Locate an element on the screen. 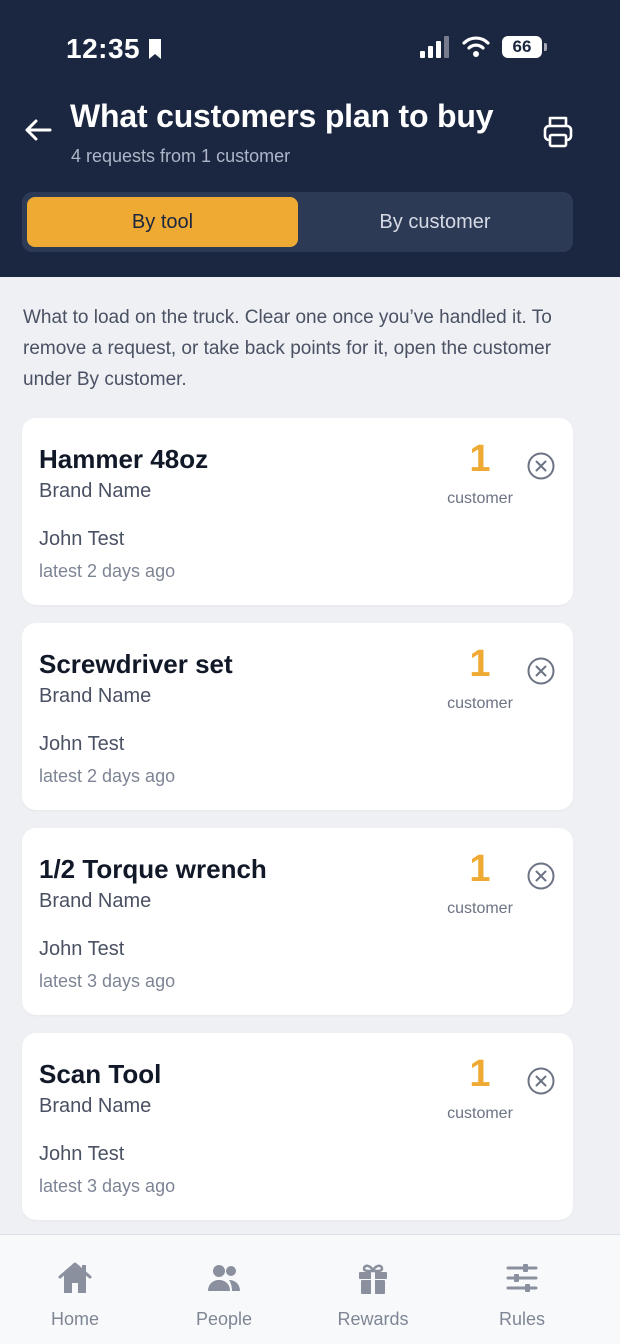 The image size is (620, 1344). arrow-left-icon is located at coordinates (38, 130).